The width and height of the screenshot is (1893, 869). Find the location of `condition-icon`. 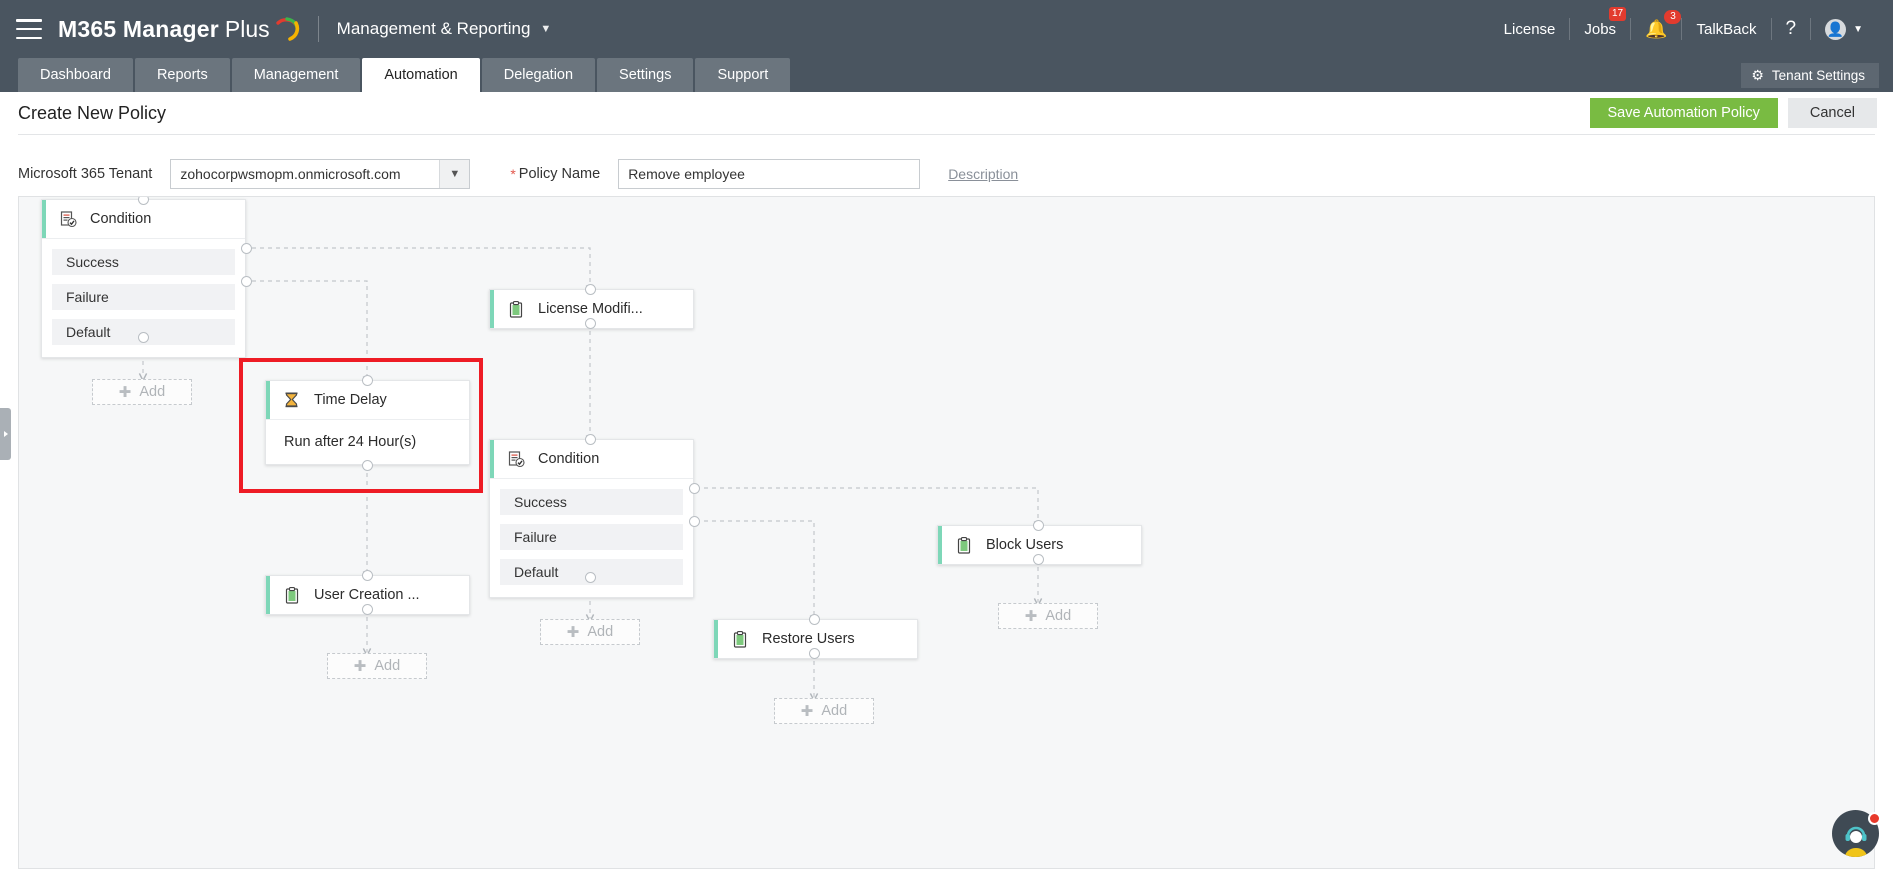

condition-icon is located at coordinates (518, 459).